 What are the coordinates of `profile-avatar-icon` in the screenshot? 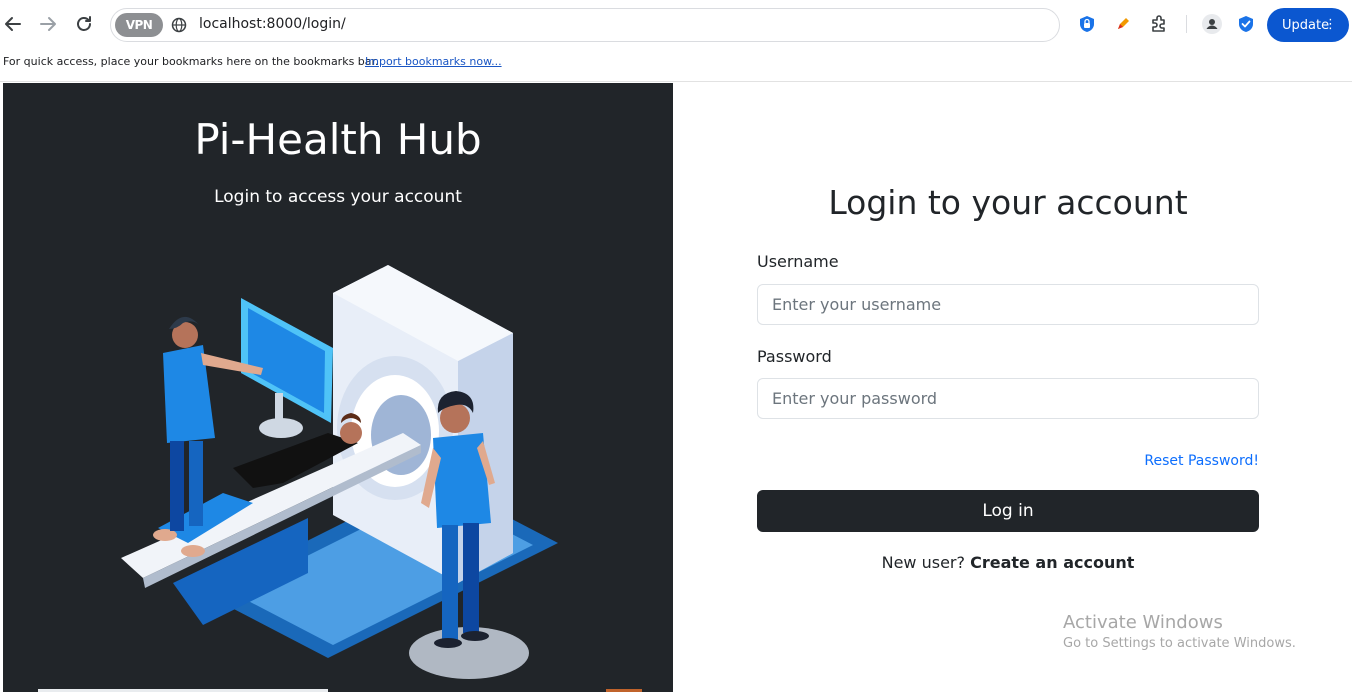 It's located at (1212, 24).